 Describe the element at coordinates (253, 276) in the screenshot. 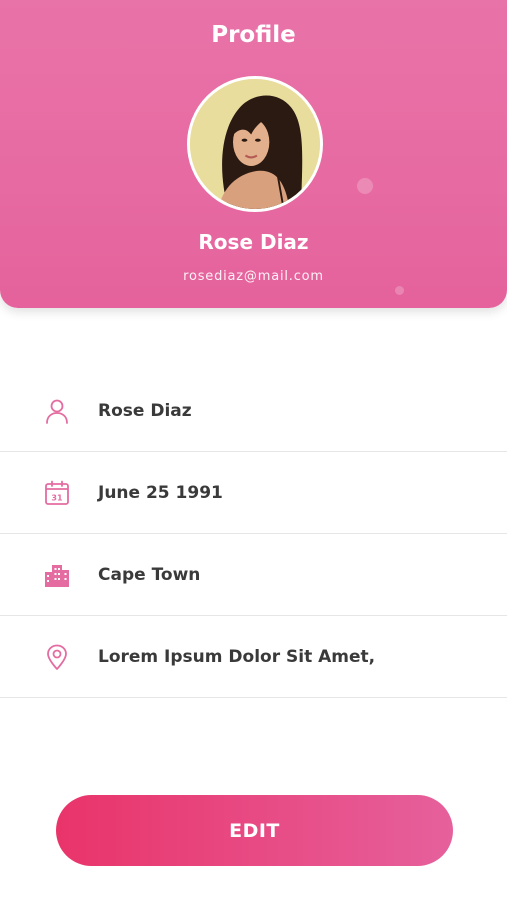

I see `profile-email: rosediaz@mail.com` at that location.